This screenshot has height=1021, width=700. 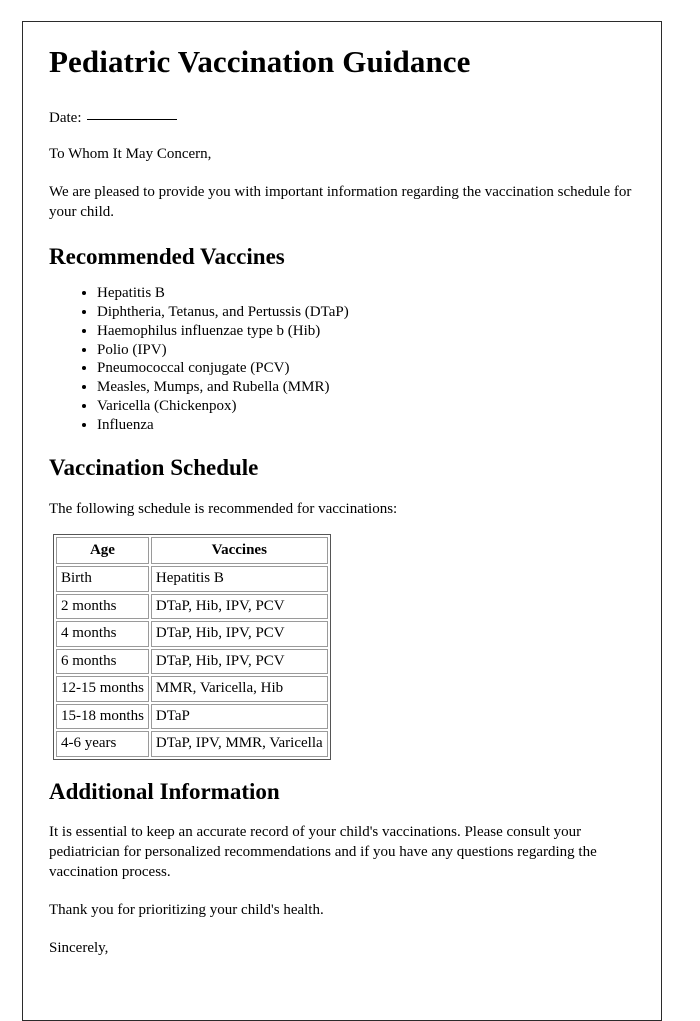 I want to click on list-item: Polio (IPV), so click(x=366, y=350).